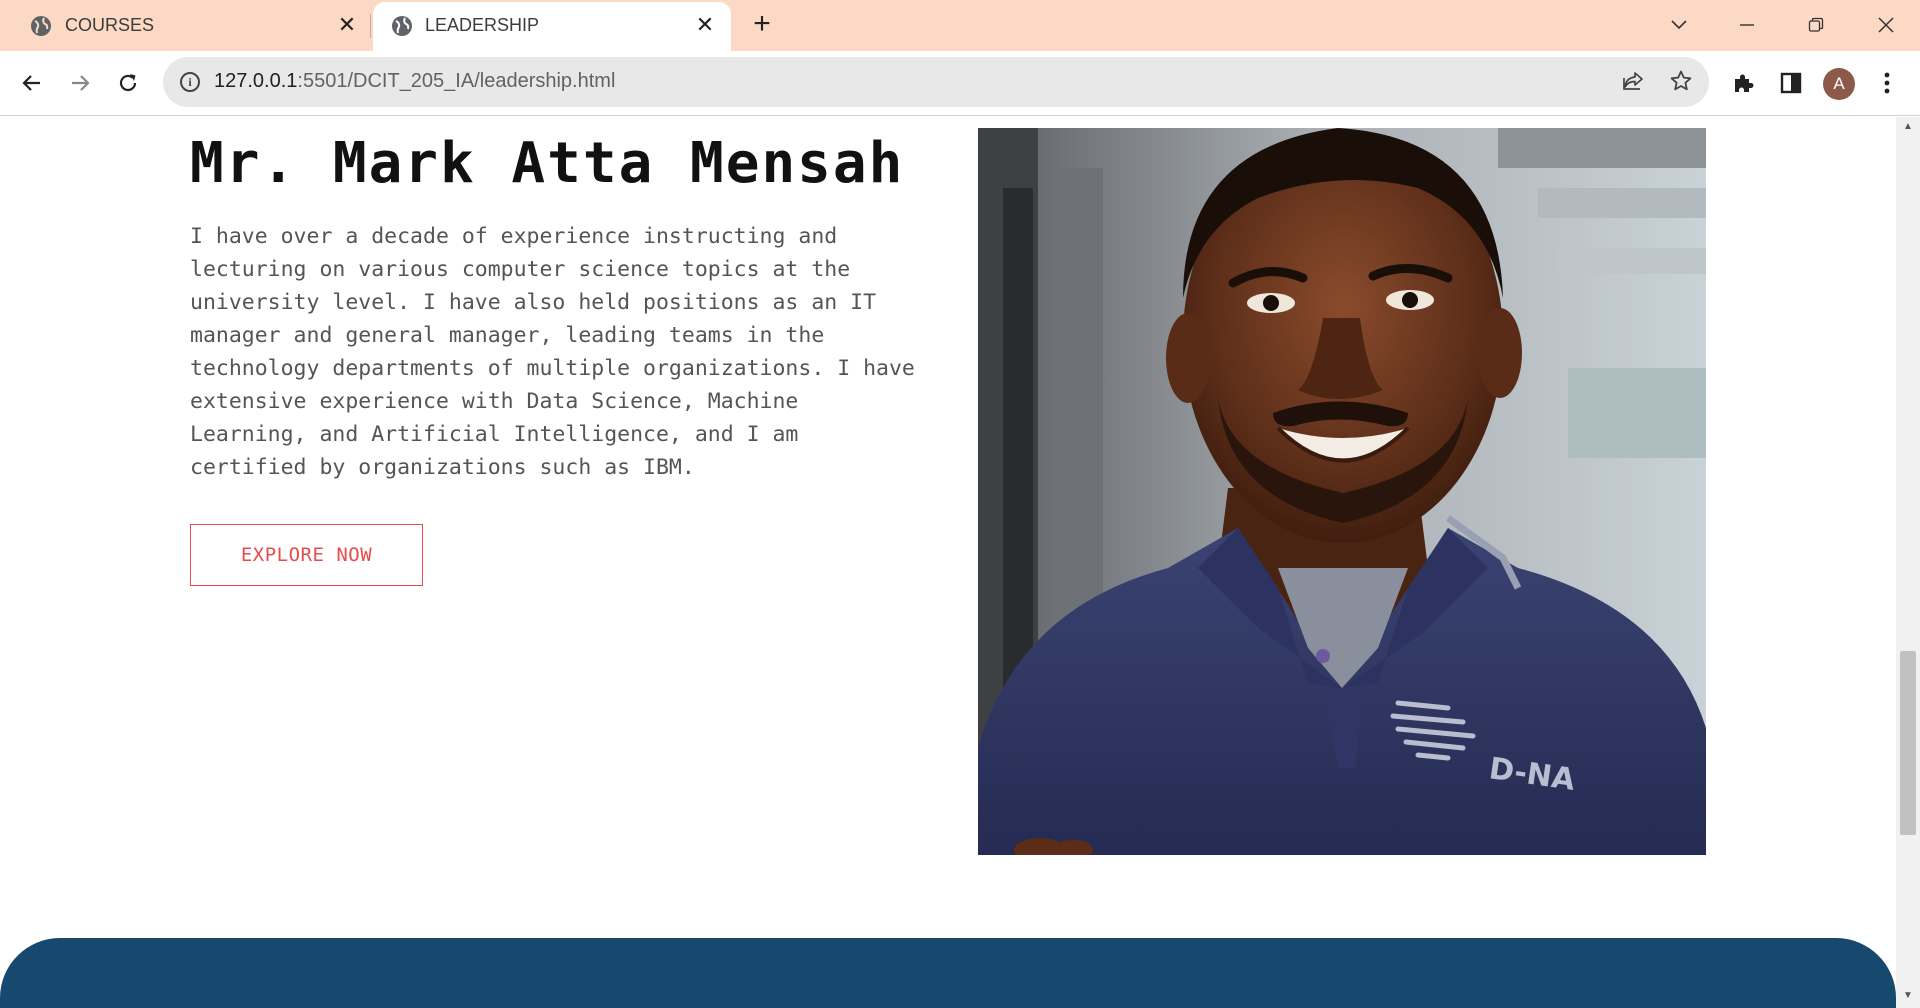 This screenshot has height=1008, width=1920. What do you see at coordinates (1908, 562) in the screenshot?
I see `page-scrollbar: ▲ ▼` at bounding box center [1908, 562].